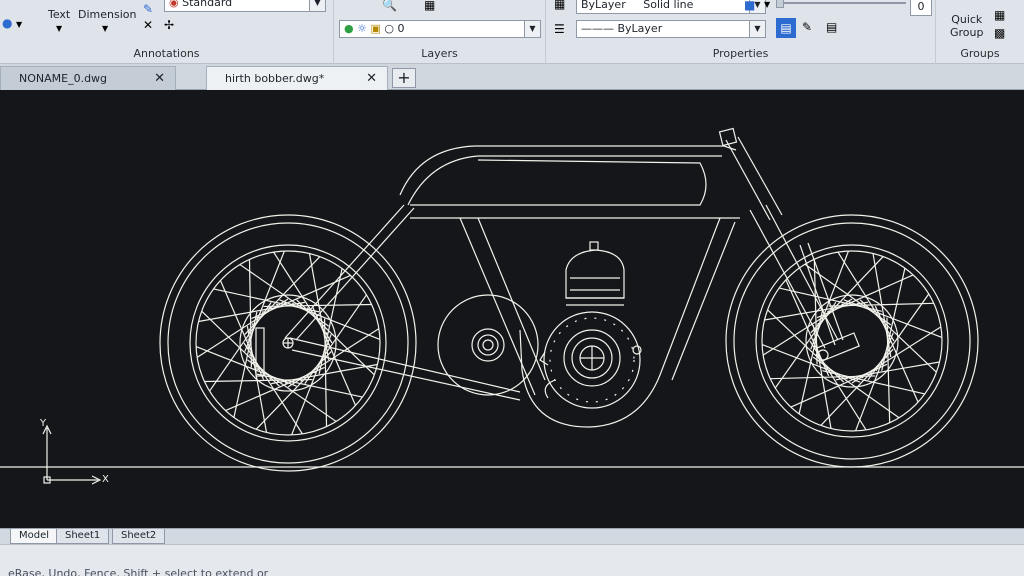  What do you see at coordinates (72, 454) in the screenshot?
I see `ucs-icon` at bounding box center [72, 454].